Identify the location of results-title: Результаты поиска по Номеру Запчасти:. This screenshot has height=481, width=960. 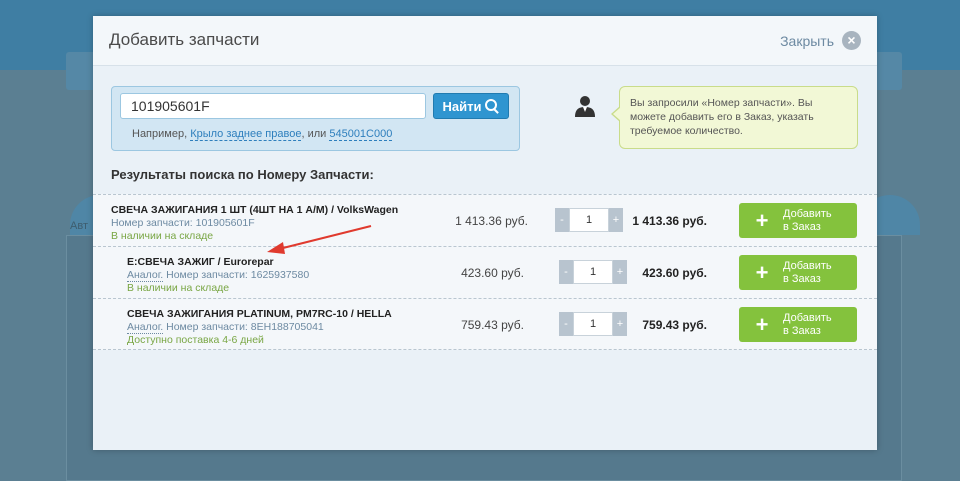
(242, 174).